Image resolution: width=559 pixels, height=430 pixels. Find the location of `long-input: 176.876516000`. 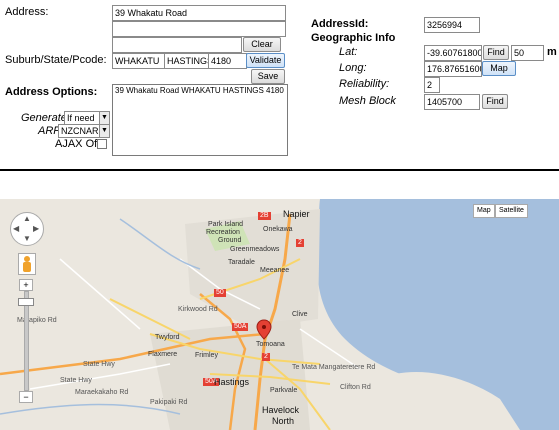

long-input: 176.876516000 is located at coordinates (453, 69).